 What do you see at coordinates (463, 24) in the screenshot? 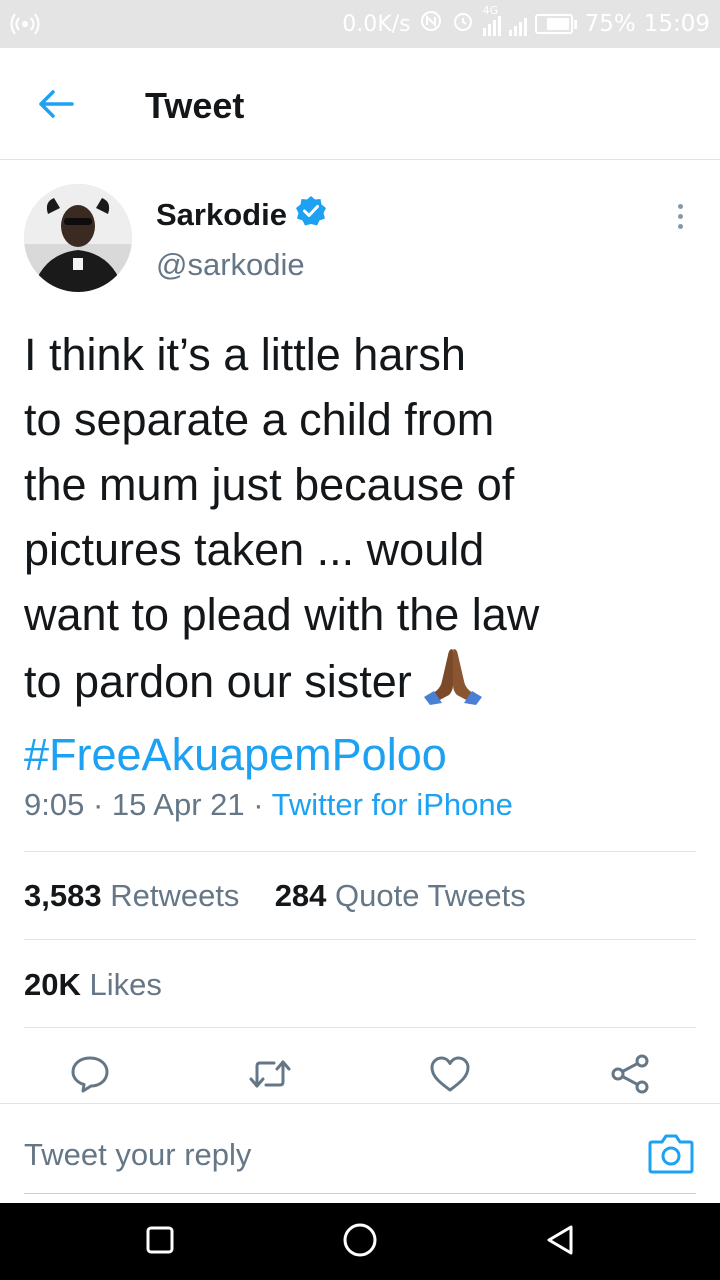
I see `alarm-icon` at bounding box center [463, 24].